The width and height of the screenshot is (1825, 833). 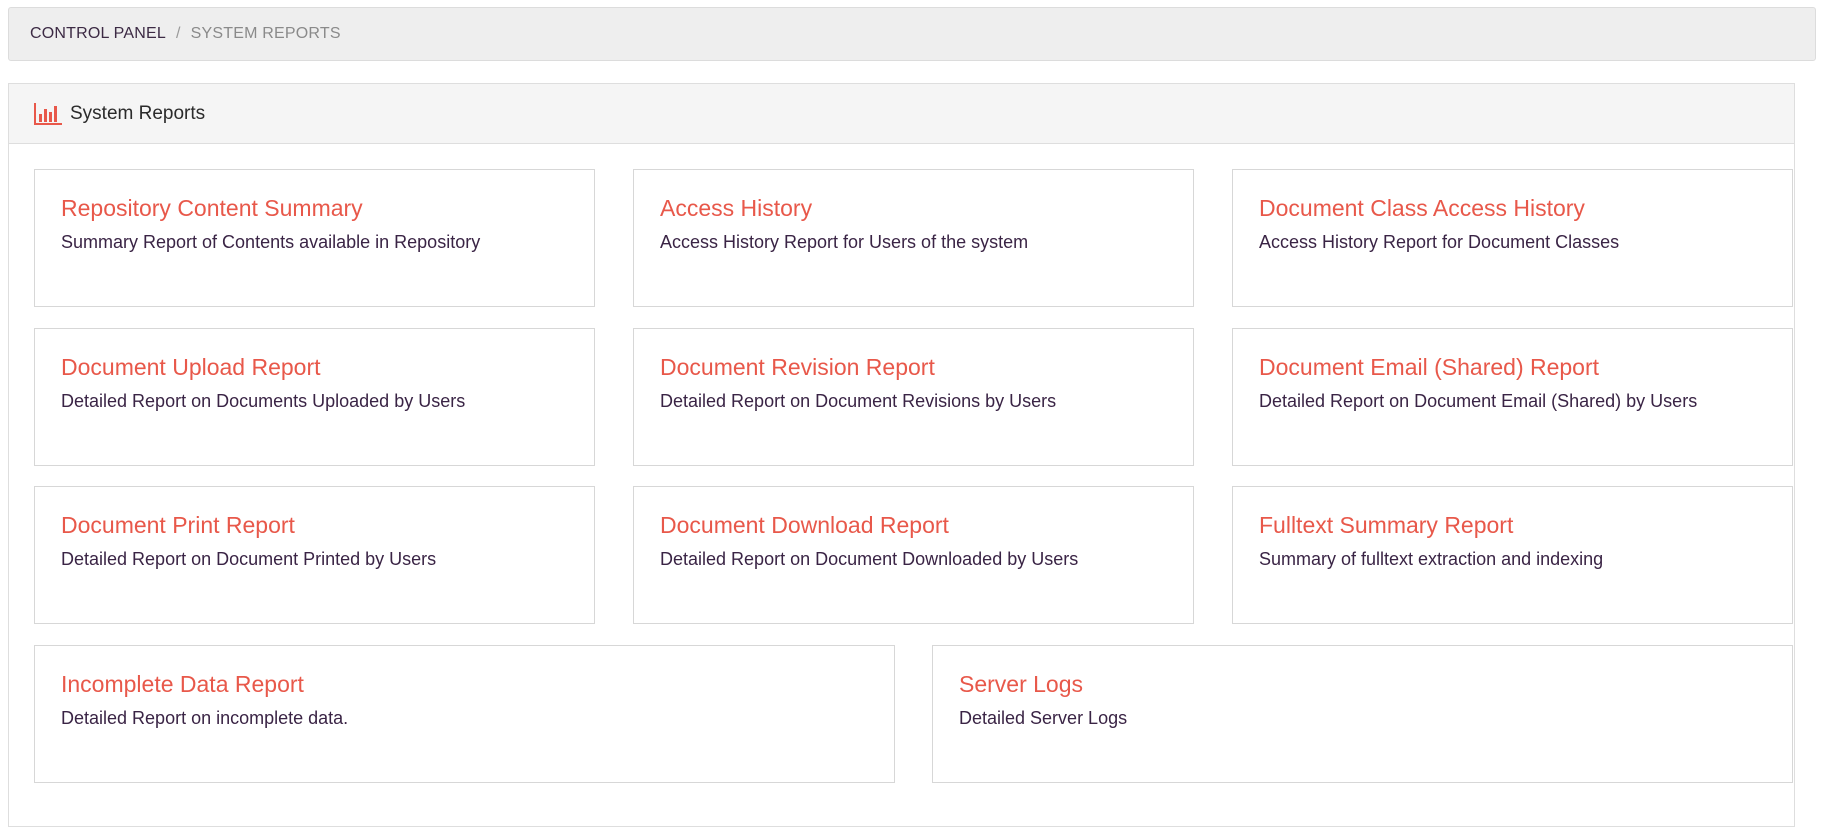 What do you see at coordinates (913, 367) in the screenshot?
I see `report-title: Document Revision Report` at bounding box center [913, 367].